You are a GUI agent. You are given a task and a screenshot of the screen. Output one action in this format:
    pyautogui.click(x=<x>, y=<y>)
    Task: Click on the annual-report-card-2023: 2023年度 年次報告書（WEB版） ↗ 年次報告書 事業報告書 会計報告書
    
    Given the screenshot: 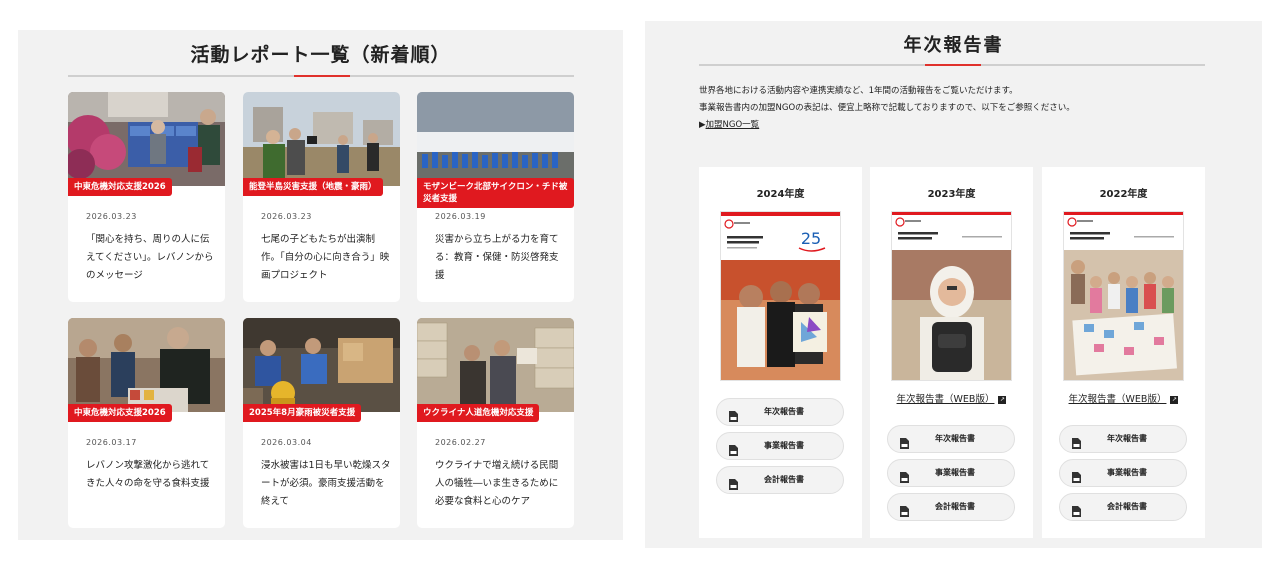 What is the action you would take?
    pyautogui.click(x=951, y=352)
    